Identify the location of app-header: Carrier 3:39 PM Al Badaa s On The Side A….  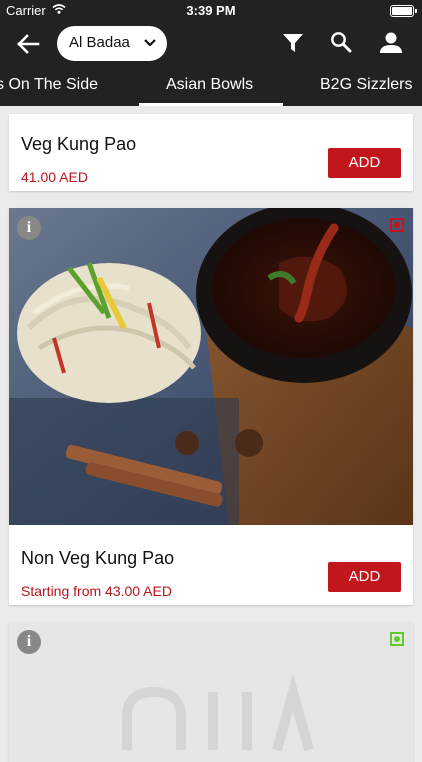
(211, 53).